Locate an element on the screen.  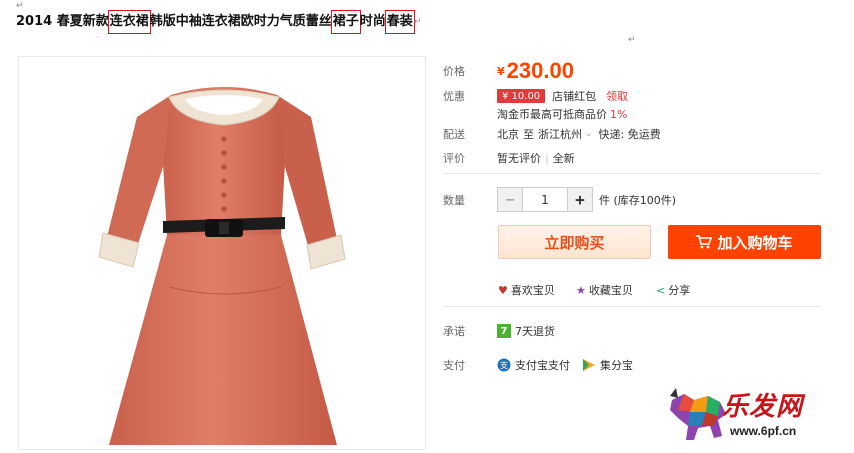
claim-coupon-link: 领取 is located at coordinates (617, 96).